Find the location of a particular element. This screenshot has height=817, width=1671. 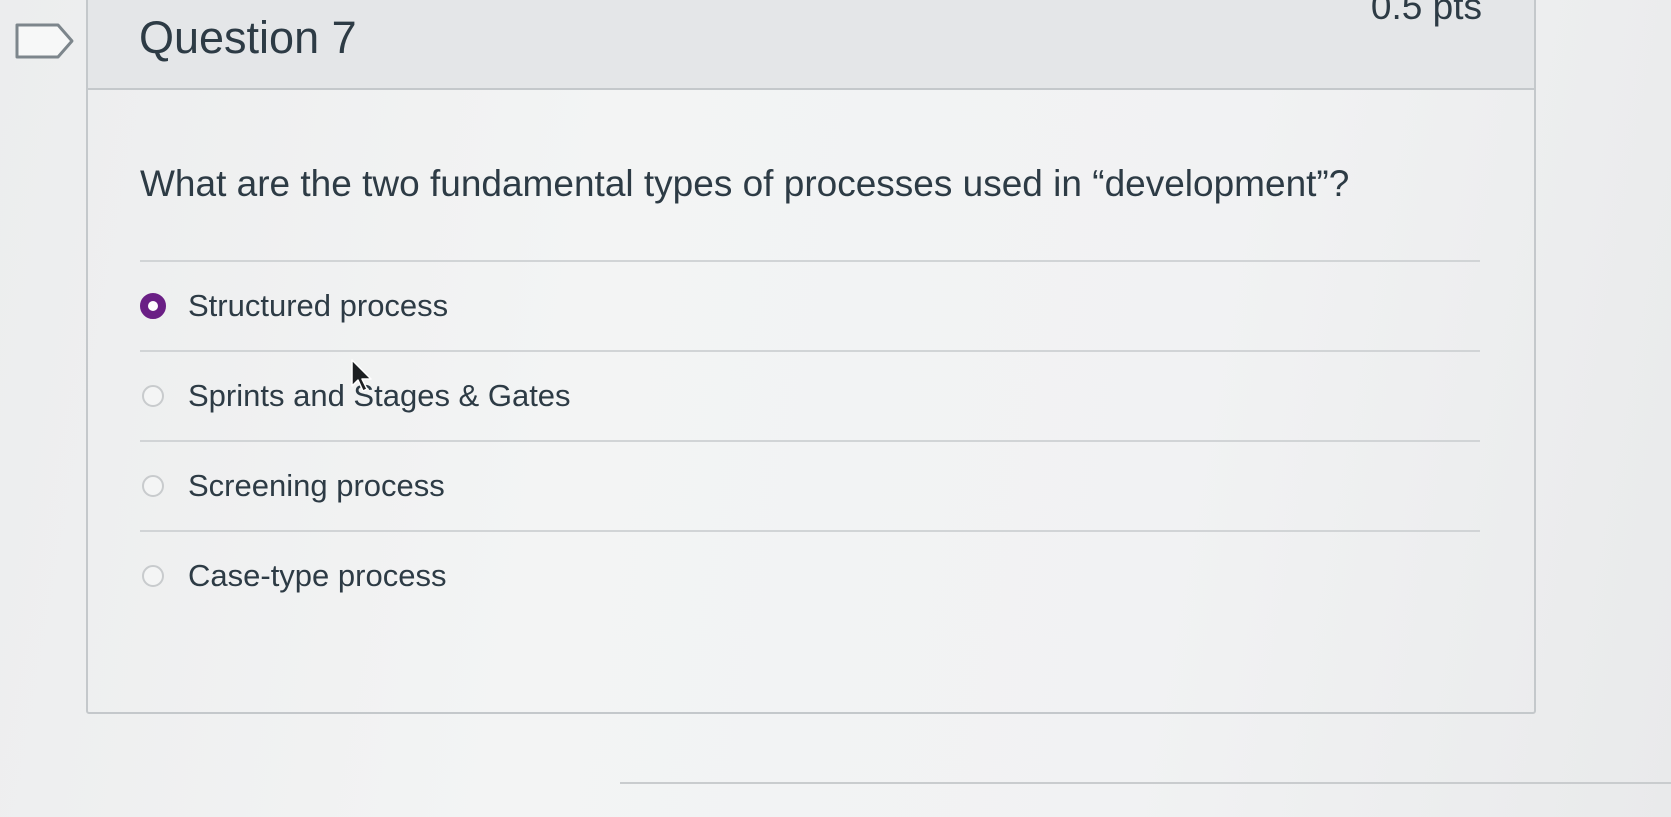

answer-option-case-type-process: Case-type process is located at coordinates (294, 576).